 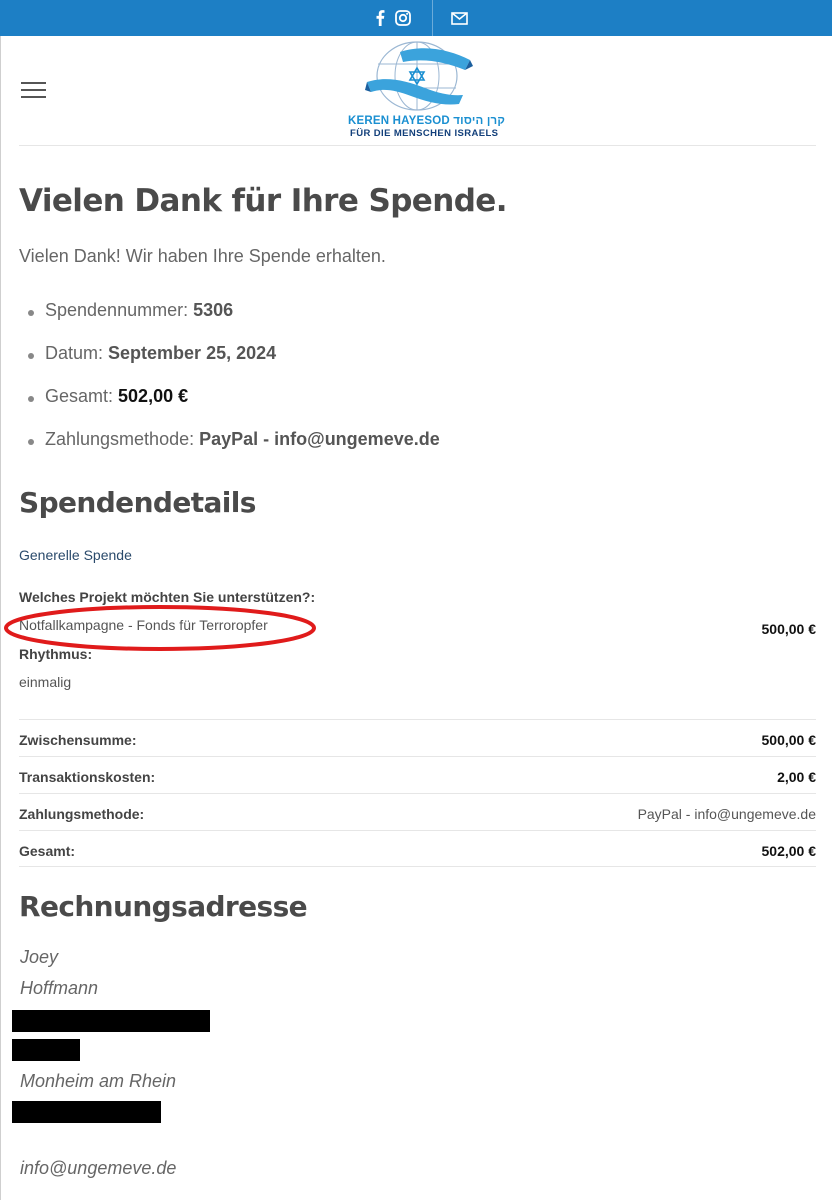 What do you see at coordinates (417, 737) in the screenshot?
I see `totals-row-subtotal: Zwischensumme: 500,00 €` at bounding box center [417, 737].